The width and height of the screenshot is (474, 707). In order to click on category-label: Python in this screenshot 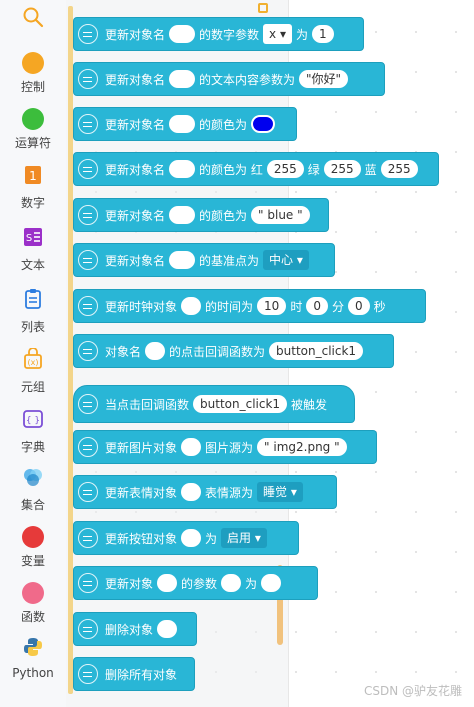, I will do `click(33, 673)`.